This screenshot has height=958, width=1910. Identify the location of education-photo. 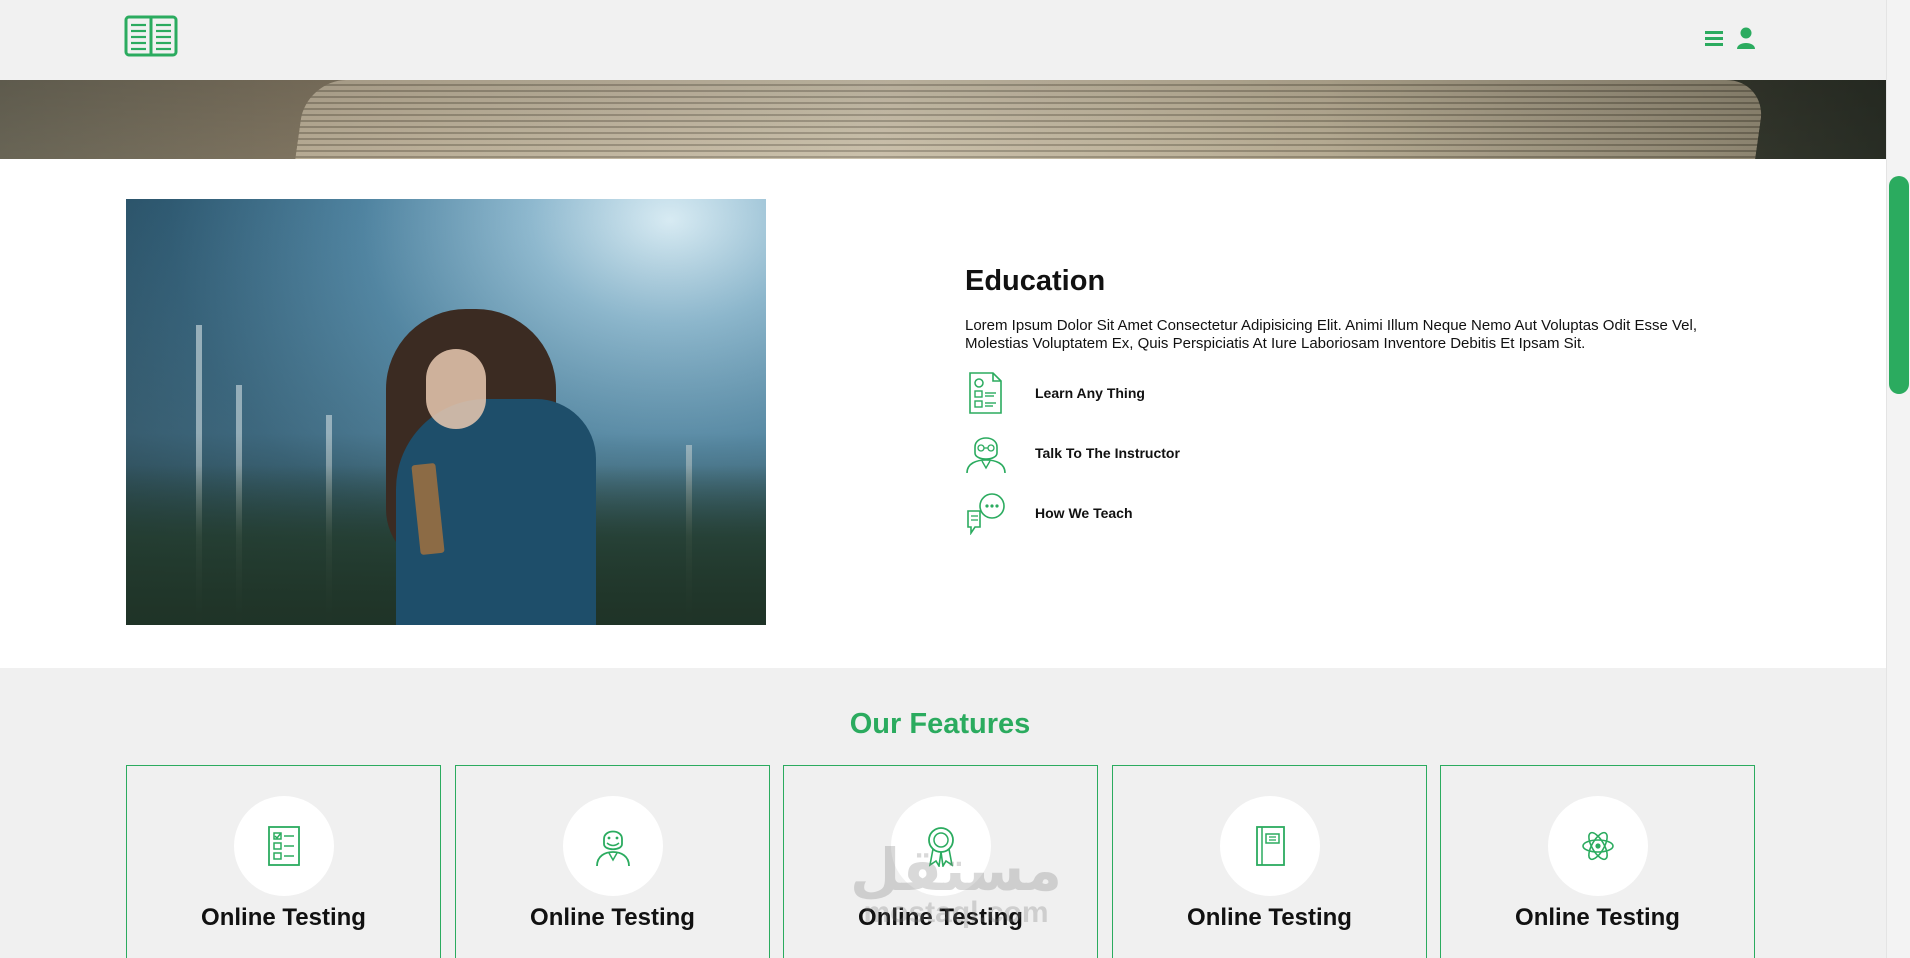
(446, 412).